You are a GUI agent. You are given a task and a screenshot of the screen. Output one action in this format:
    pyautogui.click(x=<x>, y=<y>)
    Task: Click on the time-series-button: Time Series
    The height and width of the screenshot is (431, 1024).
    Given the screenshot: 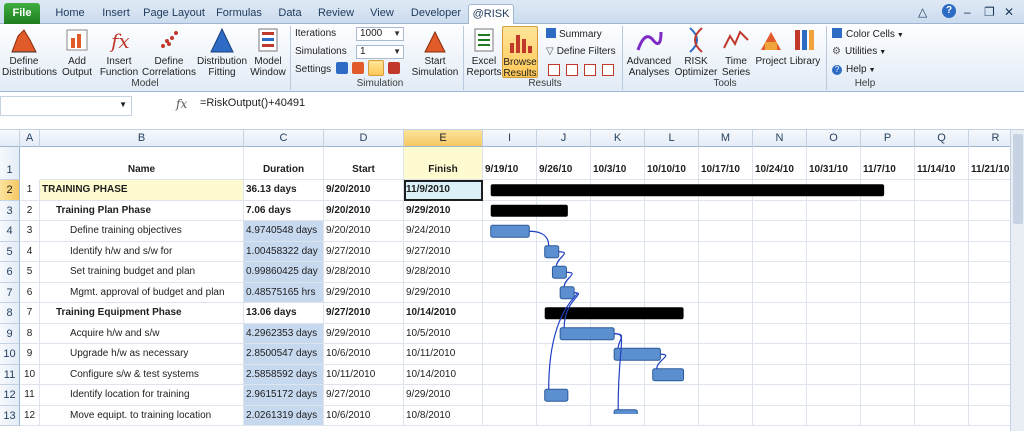 What is the action you would take?
    pyautogui.click(x=736, y=52)
    